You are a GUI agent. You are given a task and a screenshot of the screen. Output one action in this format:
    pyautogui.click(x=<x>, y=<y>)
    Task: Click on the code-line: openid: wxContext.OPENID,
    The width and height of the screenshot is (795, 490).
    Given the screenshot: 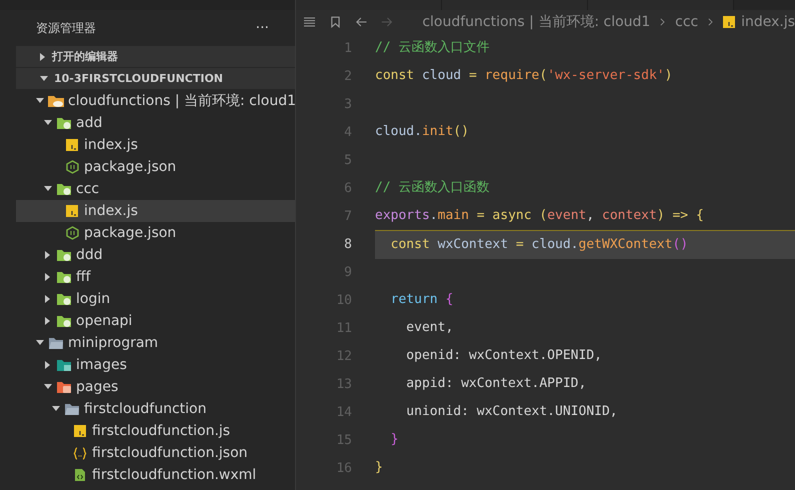 What is the action you would take?
    pyautogui.click(x=504, y=356)
    